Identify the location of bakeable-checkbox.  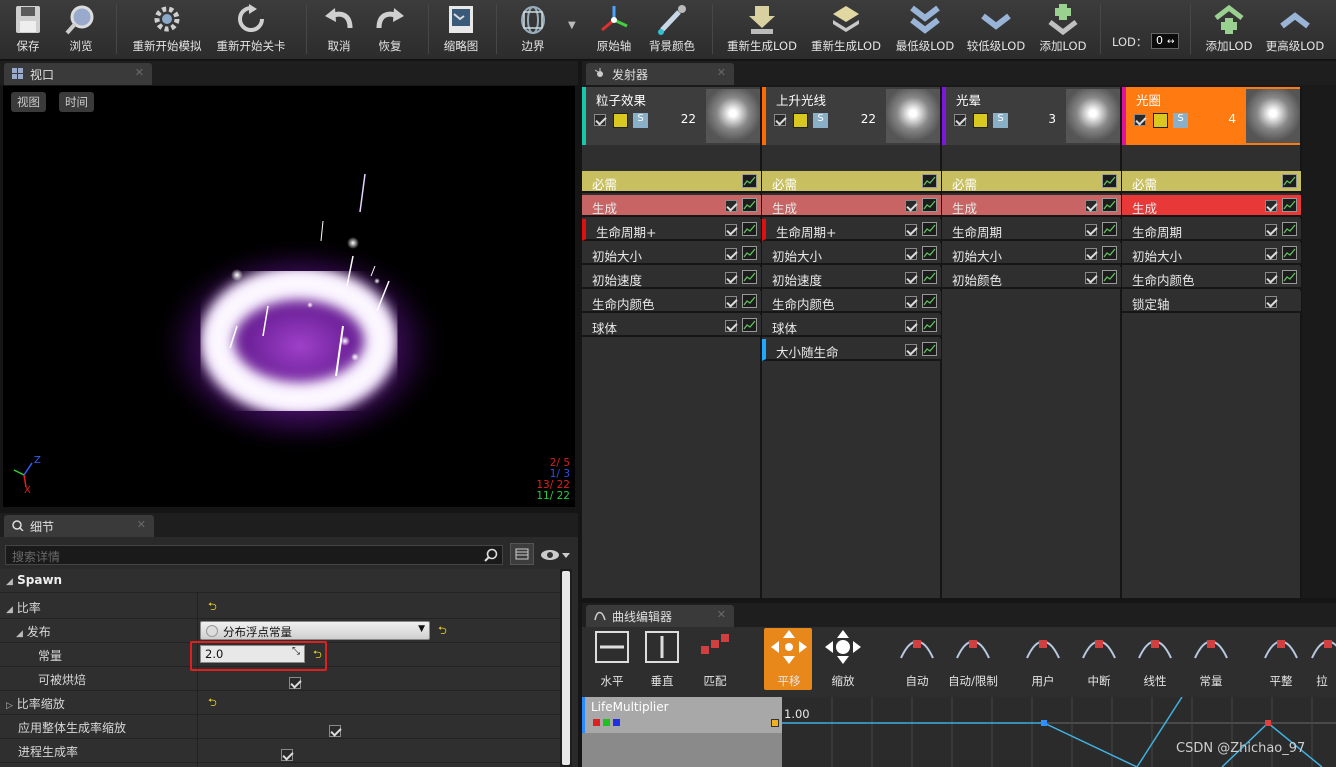
(295, 683).